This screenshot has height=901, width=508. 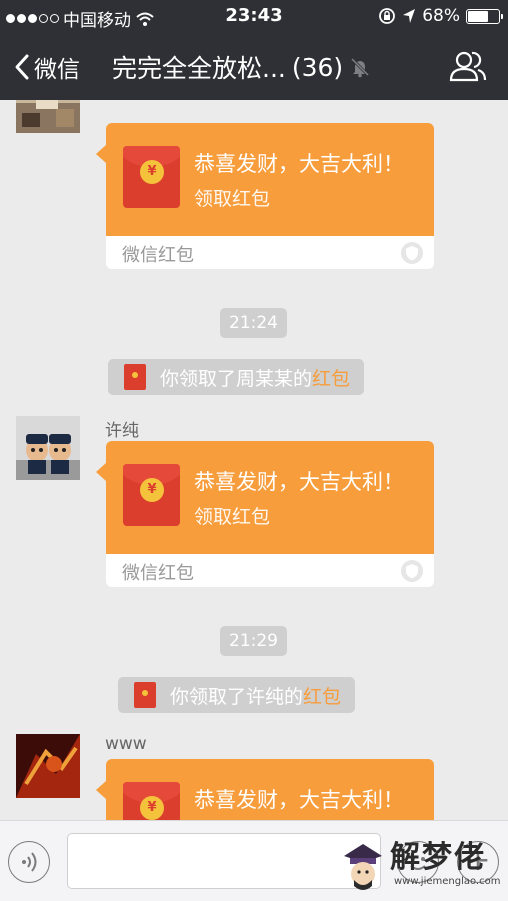 I want to click on member-count: (36), so click(x=317, y=67).